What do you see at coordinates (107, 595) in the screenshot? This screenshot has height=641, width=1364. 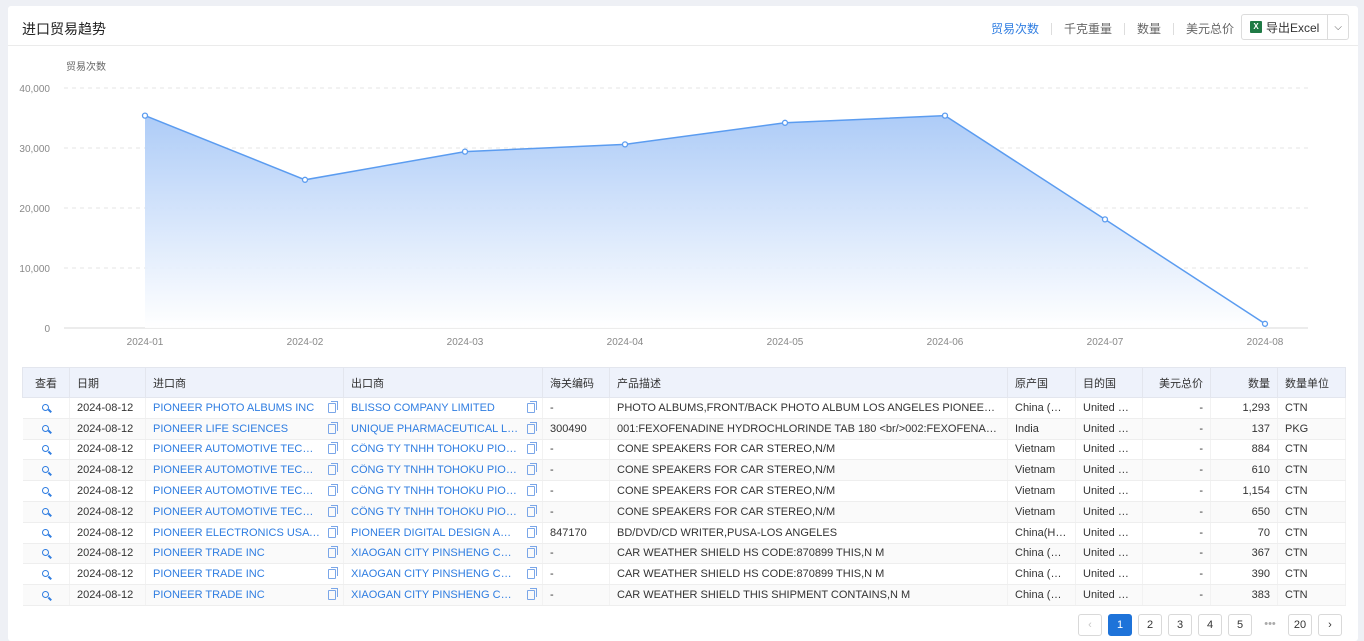 I see `cell-date: 2024-08-12` at bounding box center [107, 595].